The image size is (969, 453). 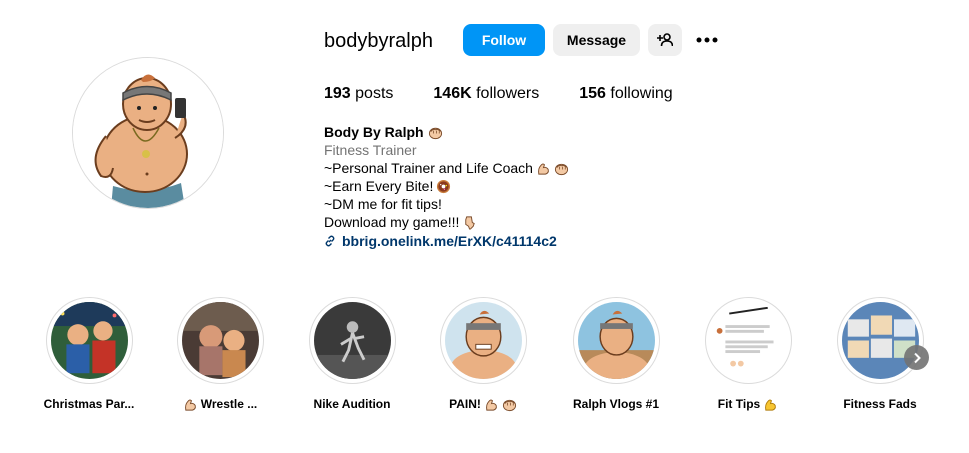 What do you see at coordinates (641, 93) in the screenshot?
I see `following-label: following` at bounding box center [641, 93].